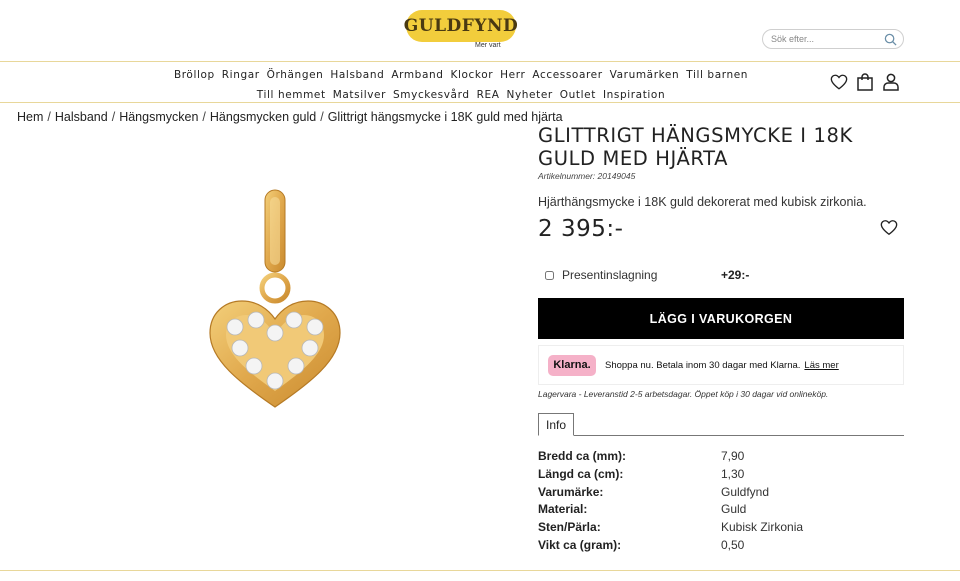 This screenshot has height=581, width=960. I want to click on spec-label: Längd ca (cm):, so click(581, 473).